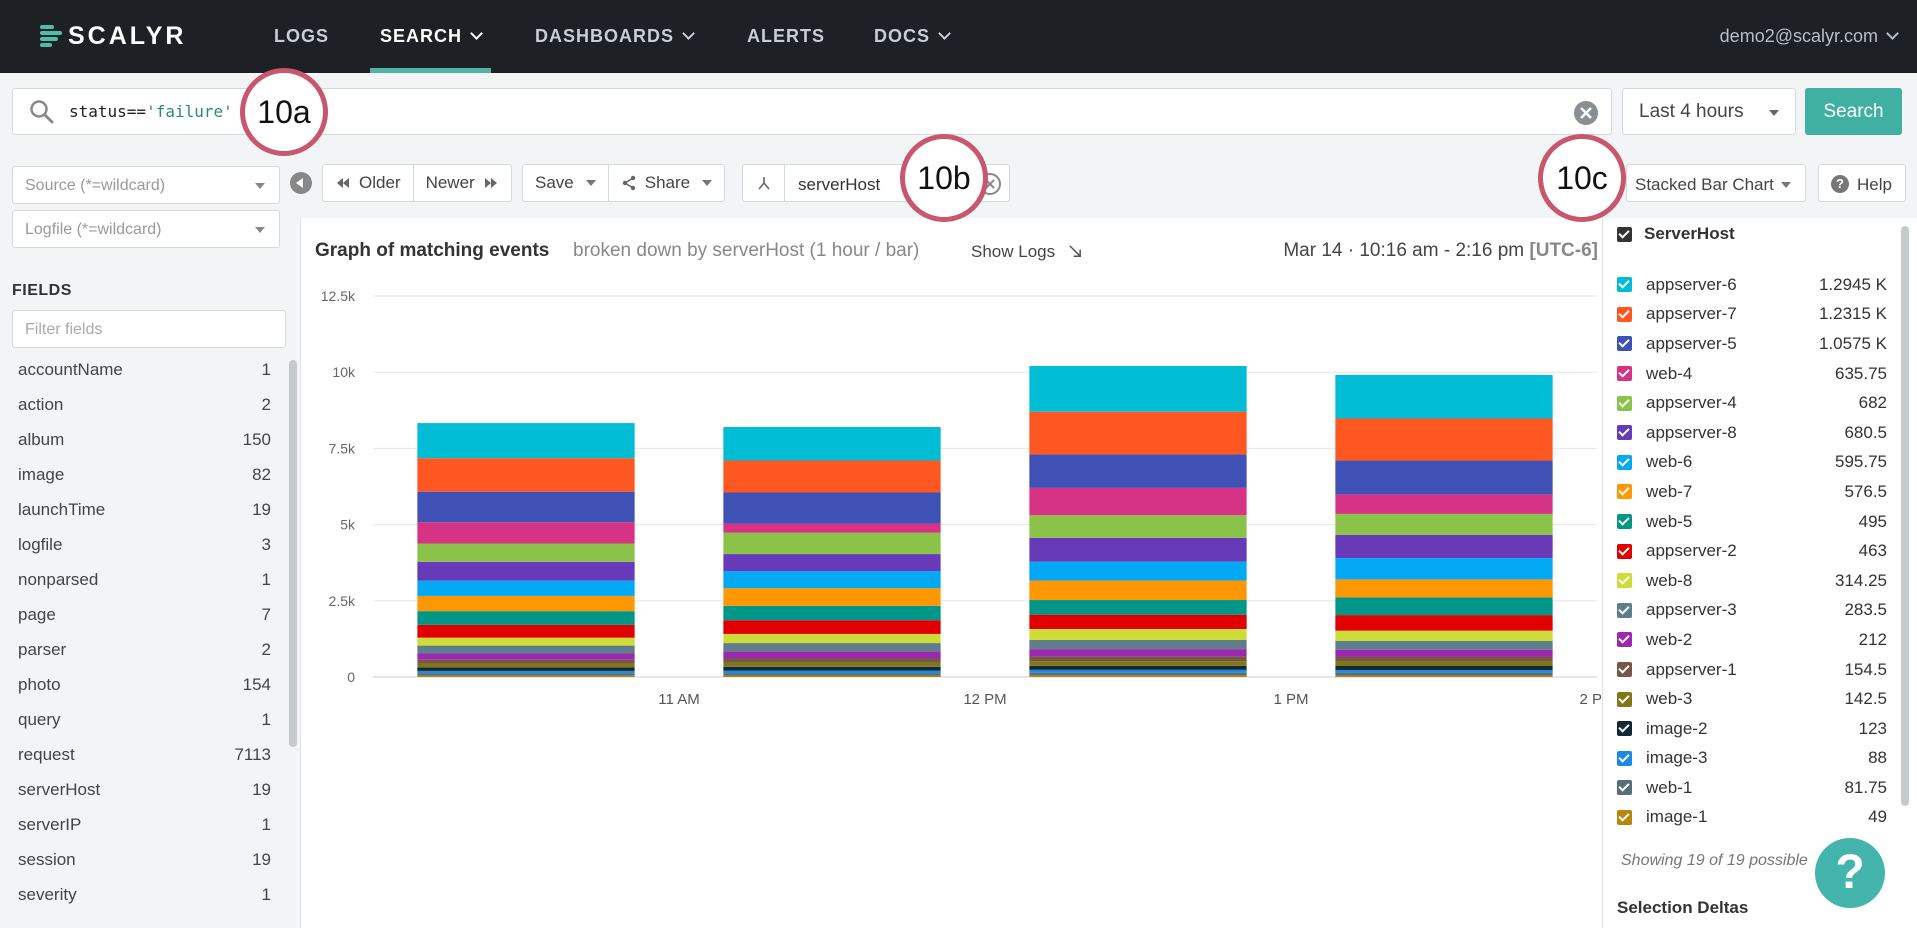 The image size is (1917, 928). What do you see at coordinates (149, 329) in the screenshot?
I see `filter-fields-input: Filter fields` at bounding box center [149, 329].